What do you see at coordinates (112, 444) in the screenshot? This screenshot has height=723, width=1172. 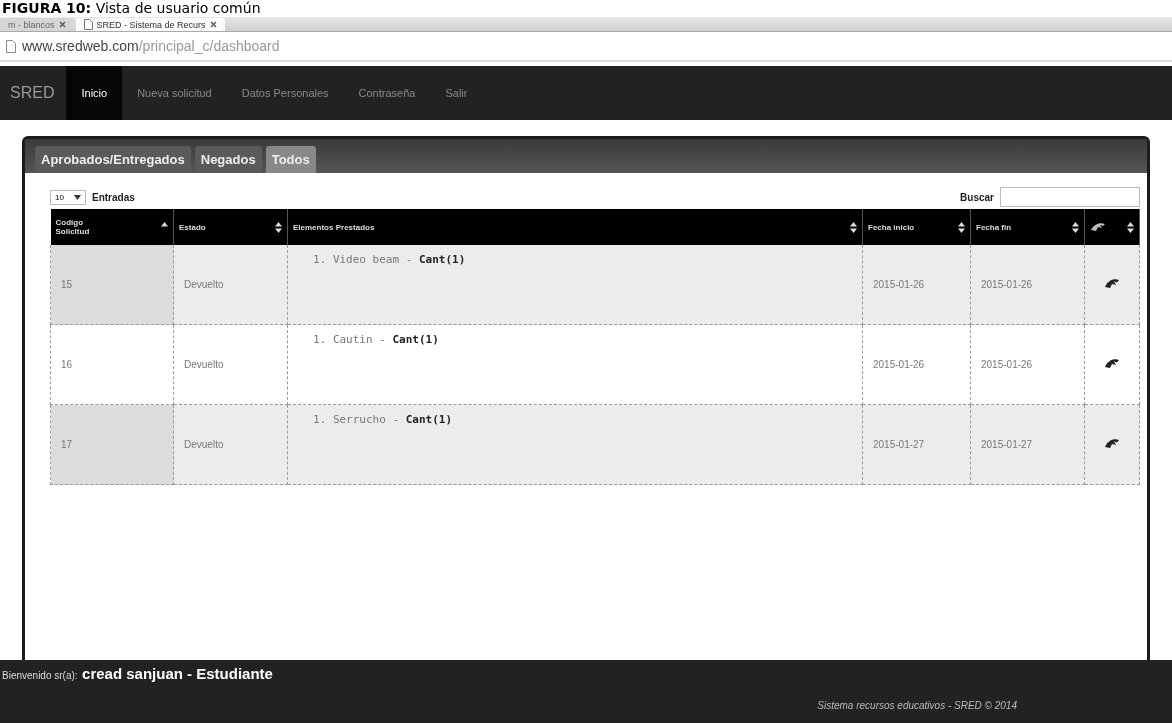 I see `table-cell: 17` at bounding box center [112, 444].